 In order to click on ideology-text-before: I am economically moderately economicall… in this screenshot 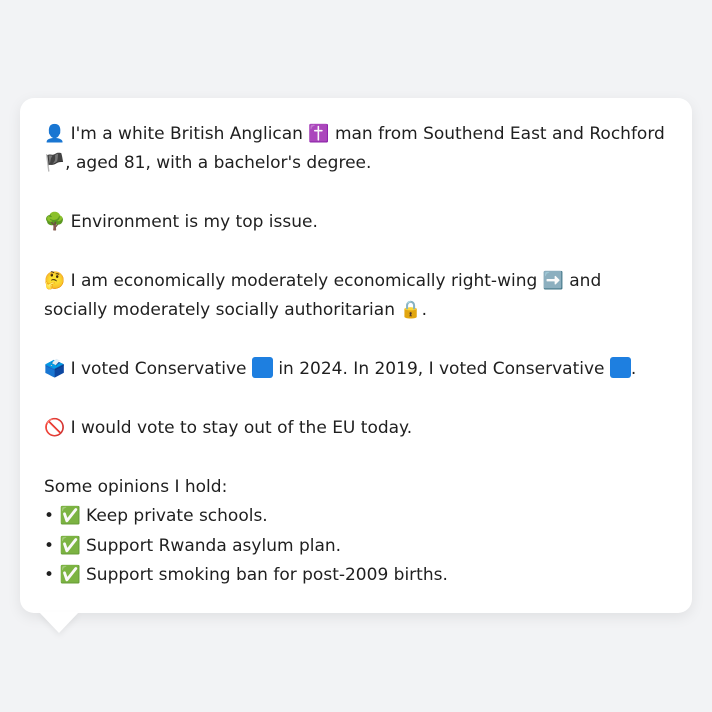, I will do `click(304, 281)`.